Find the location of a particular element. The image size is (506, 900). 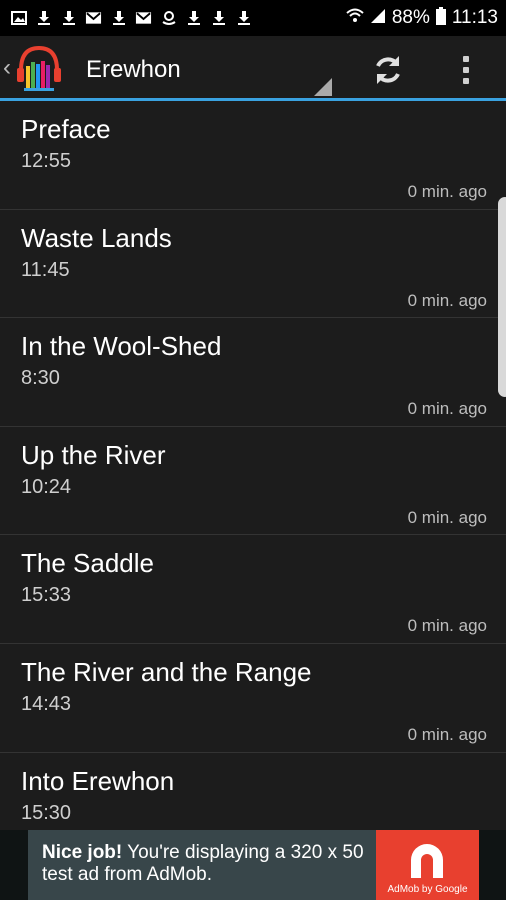

image-icon is located at coordinates (18, 18).